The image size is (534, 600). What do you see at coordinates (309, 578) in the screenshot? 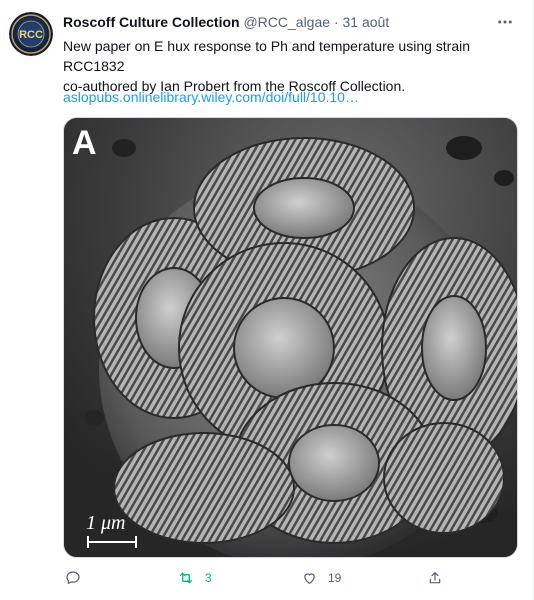
I see `heart-icon` at bounding box center [309, 578].